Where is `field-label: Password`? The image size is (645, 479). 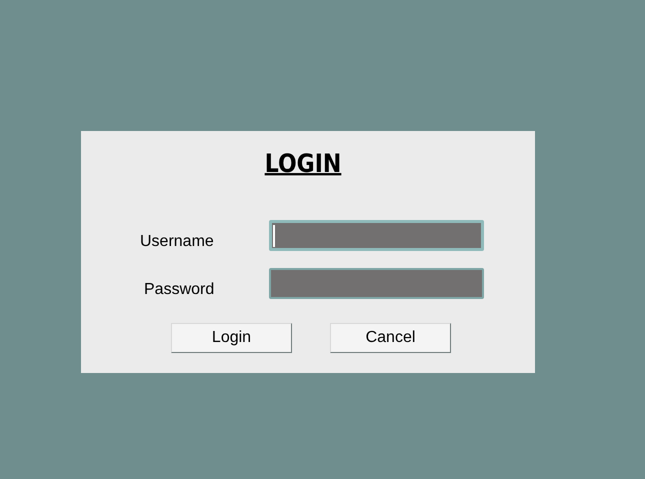 field-label: Password is located at coordinates (179, 289).